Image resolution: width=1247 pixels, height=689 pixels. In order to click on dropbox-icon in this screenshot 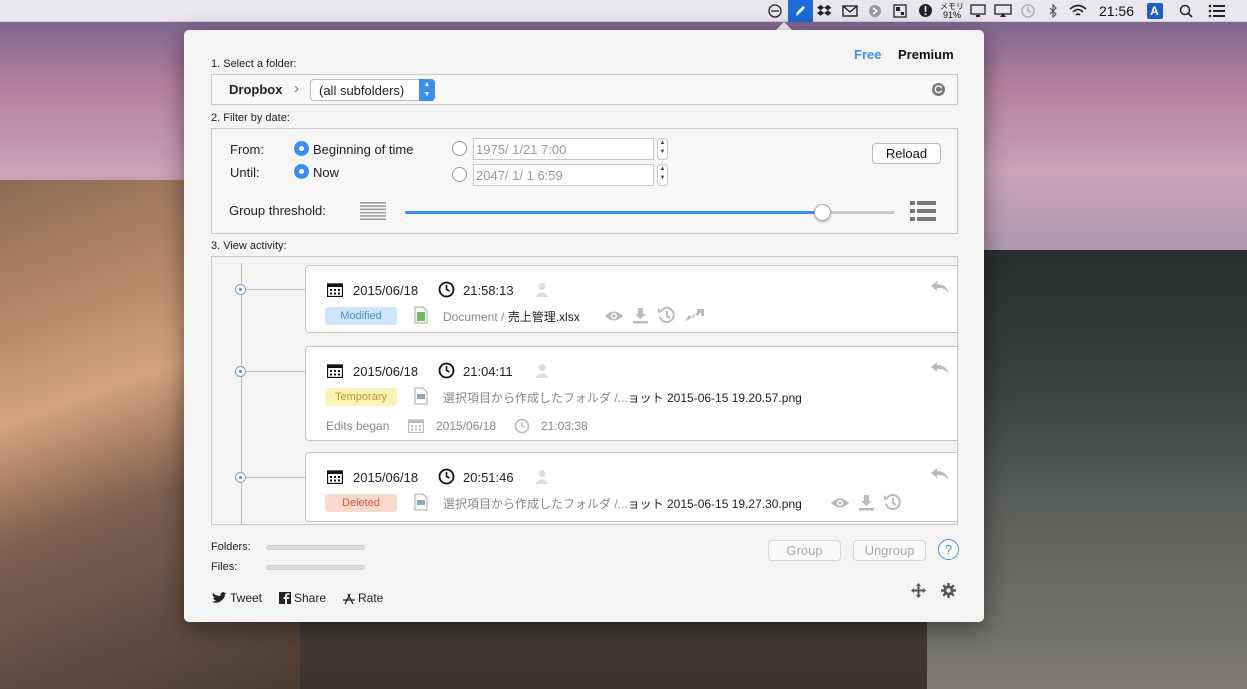, I will do `click(825, 11)`.